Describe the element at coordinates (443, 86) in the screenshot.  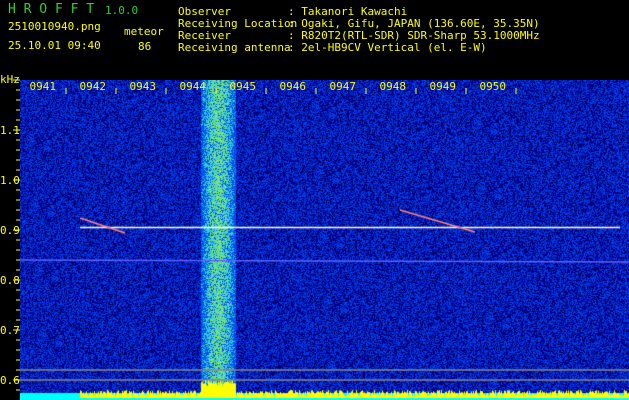
I see `x-tick-label: 0949` at that location.